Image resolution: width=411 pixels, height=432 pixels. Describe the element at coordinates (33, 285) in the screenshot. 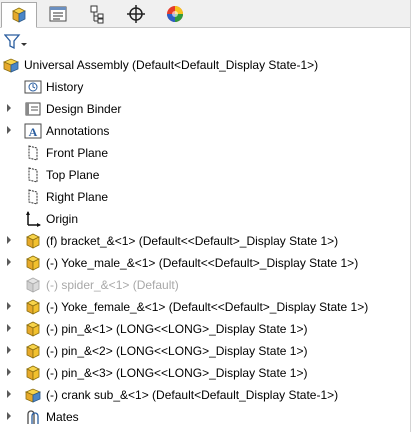

I see `part-suppressed-icon` at that location.